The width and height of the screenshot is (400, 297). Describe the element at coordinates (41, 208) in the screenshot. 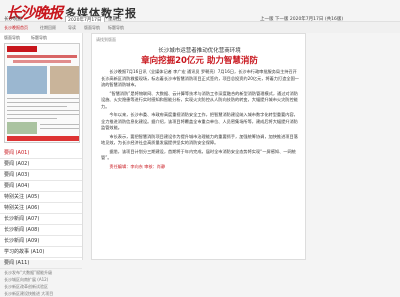

I see `page-link: 特别关注 (A06)` at that location.